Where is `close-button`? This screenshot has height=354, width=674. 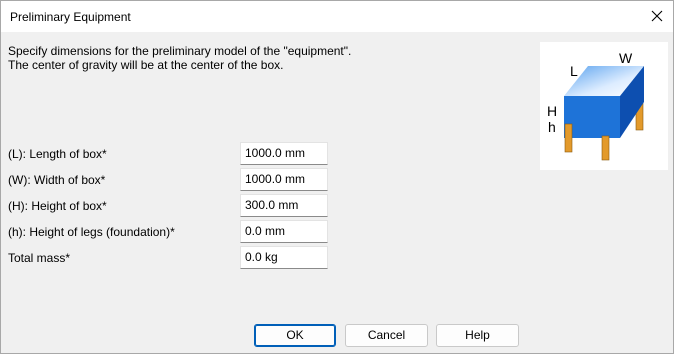 close-button is located at coordinates (657, 16).